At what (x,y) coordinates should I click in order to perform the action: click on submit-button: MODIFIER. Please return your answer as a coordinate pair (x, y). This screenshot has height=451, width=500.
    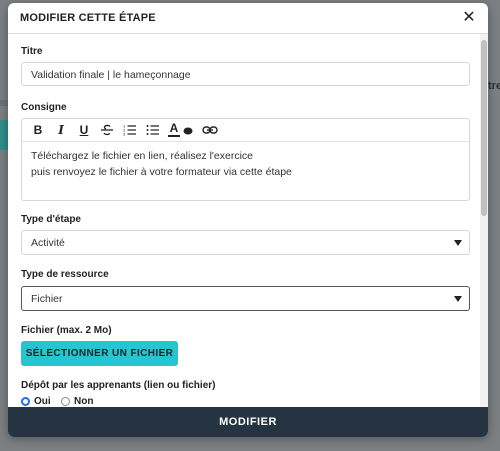
    Looking at the image, I should click on (248, 422).